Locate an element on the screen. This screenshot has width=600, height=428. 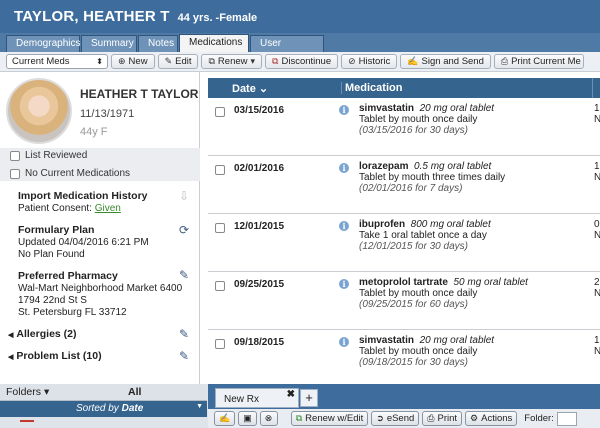
list-reviewed-checkbox: List Reviewed is located at coordinates (48, 155).